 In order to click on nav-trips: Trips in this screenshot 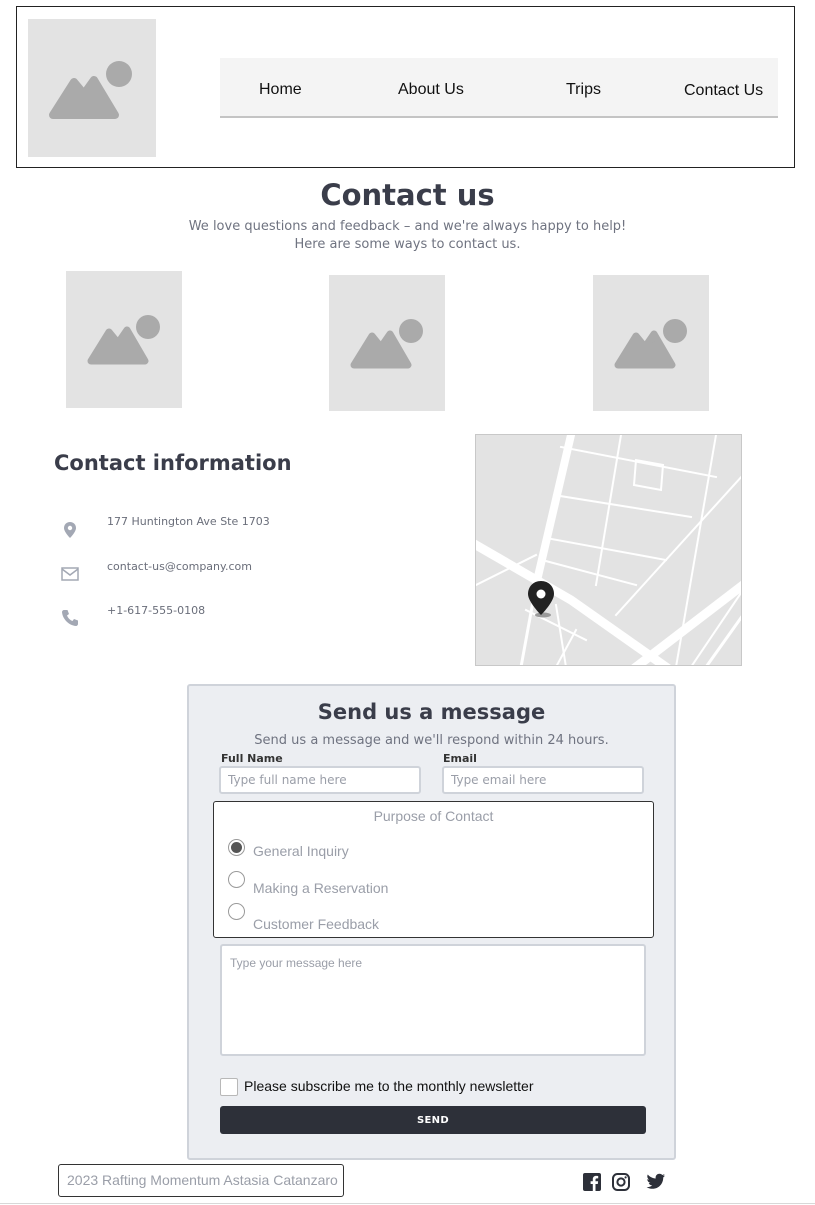, I will do `click(583, 87)`.